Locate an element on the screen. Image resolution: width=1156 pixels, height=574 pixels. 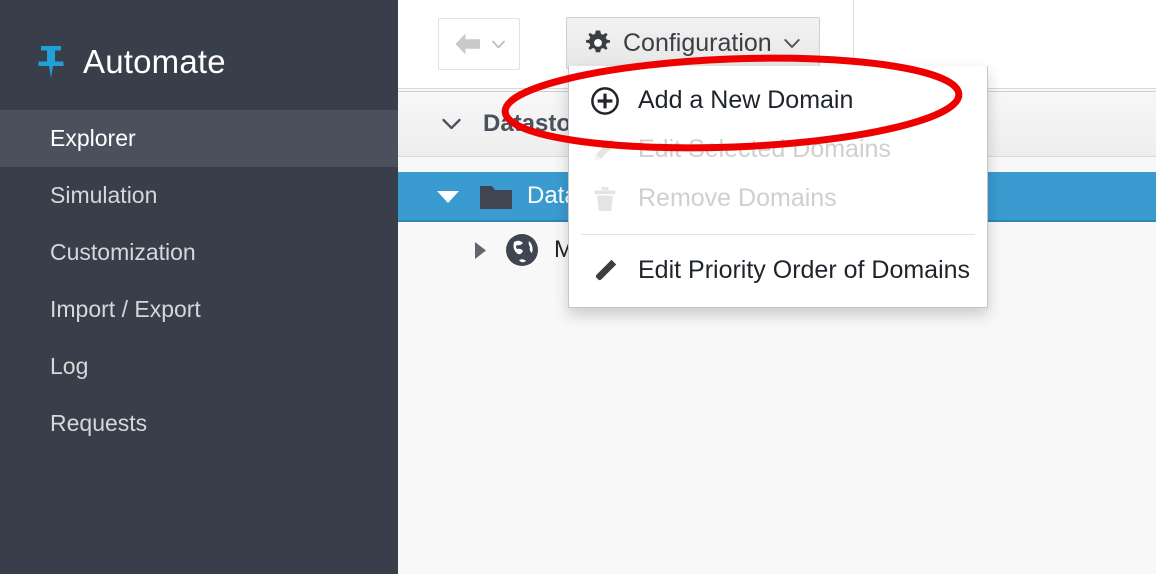
sidebar-item-label: Requests is located at coordinates (99, 423).